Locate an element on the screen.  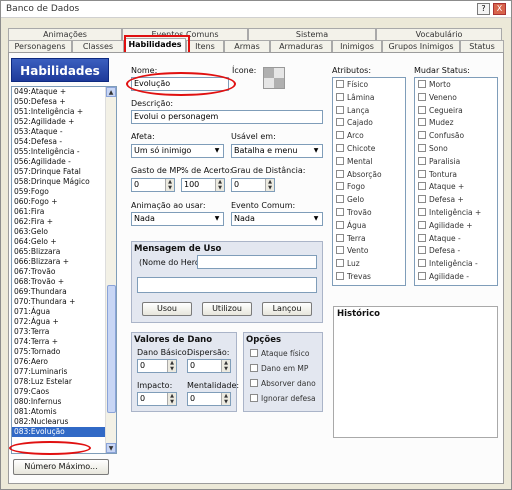
status-checkbox-row: Defesa + is located at coordinates (441, 199).